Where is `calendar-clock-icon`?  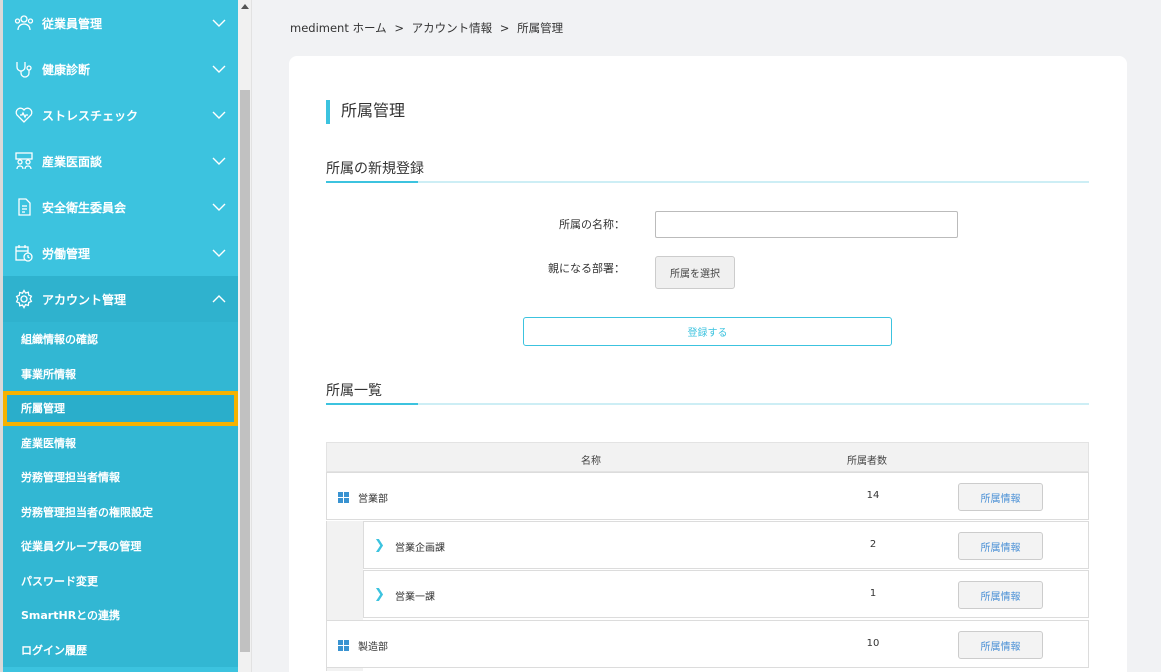 calendar-clock-icon is located at coordinates (24, 253).